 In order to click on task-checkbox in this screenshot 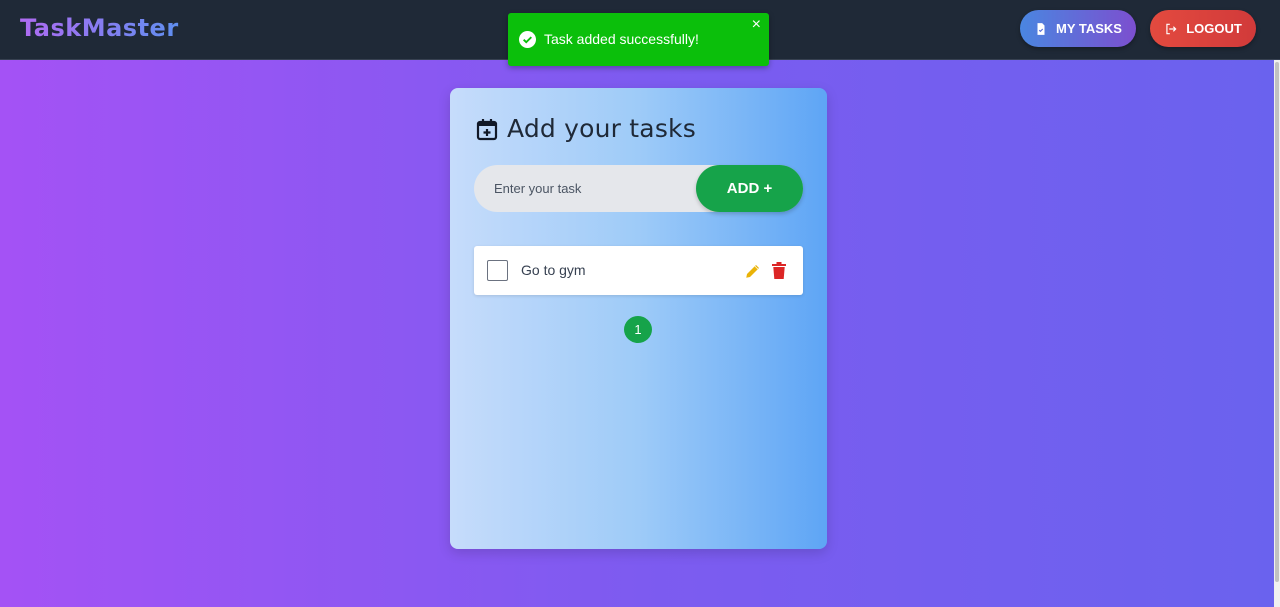, I will do `click(497, 270)`.